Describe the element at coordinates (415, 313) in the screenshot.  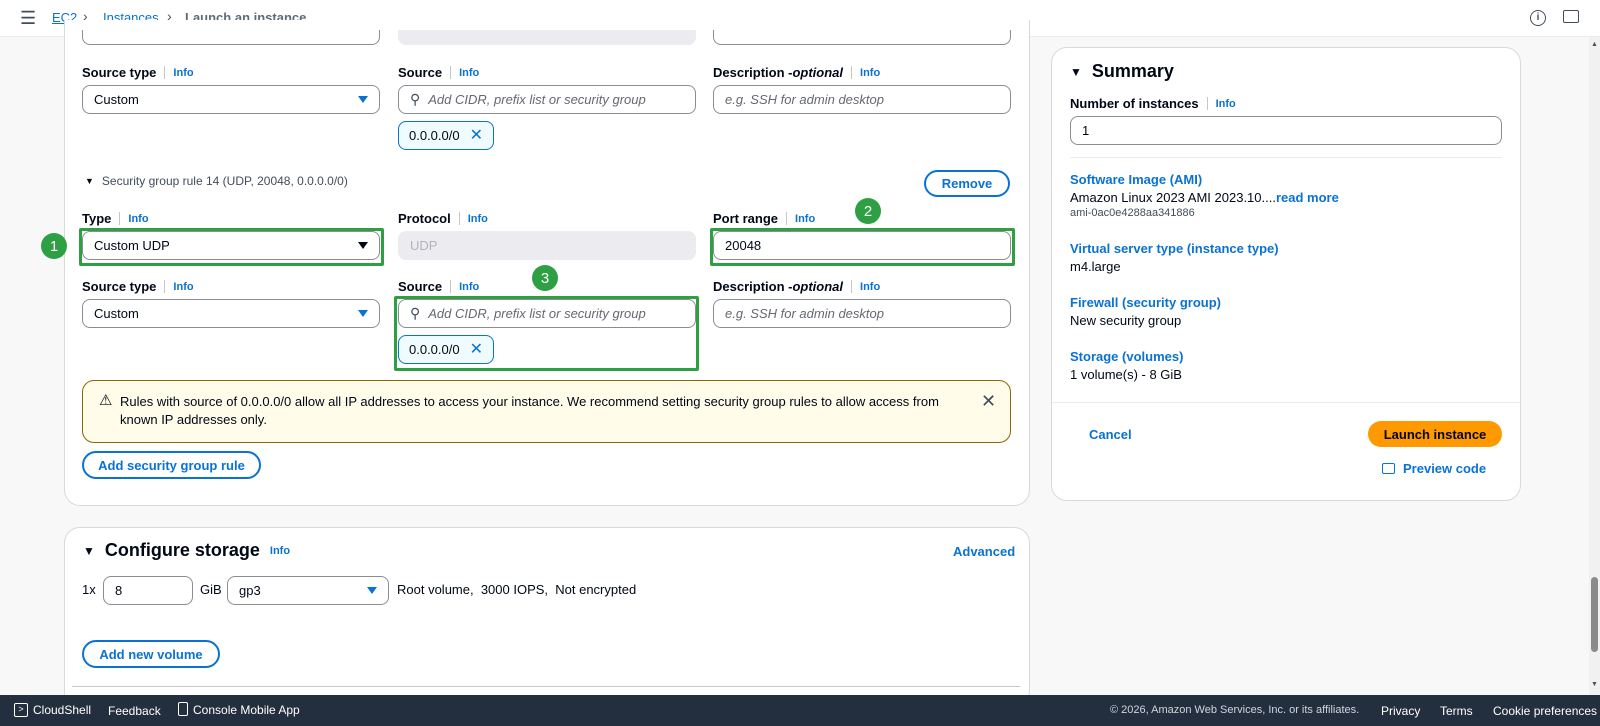
I see `search-icon: ⚲` at that location.